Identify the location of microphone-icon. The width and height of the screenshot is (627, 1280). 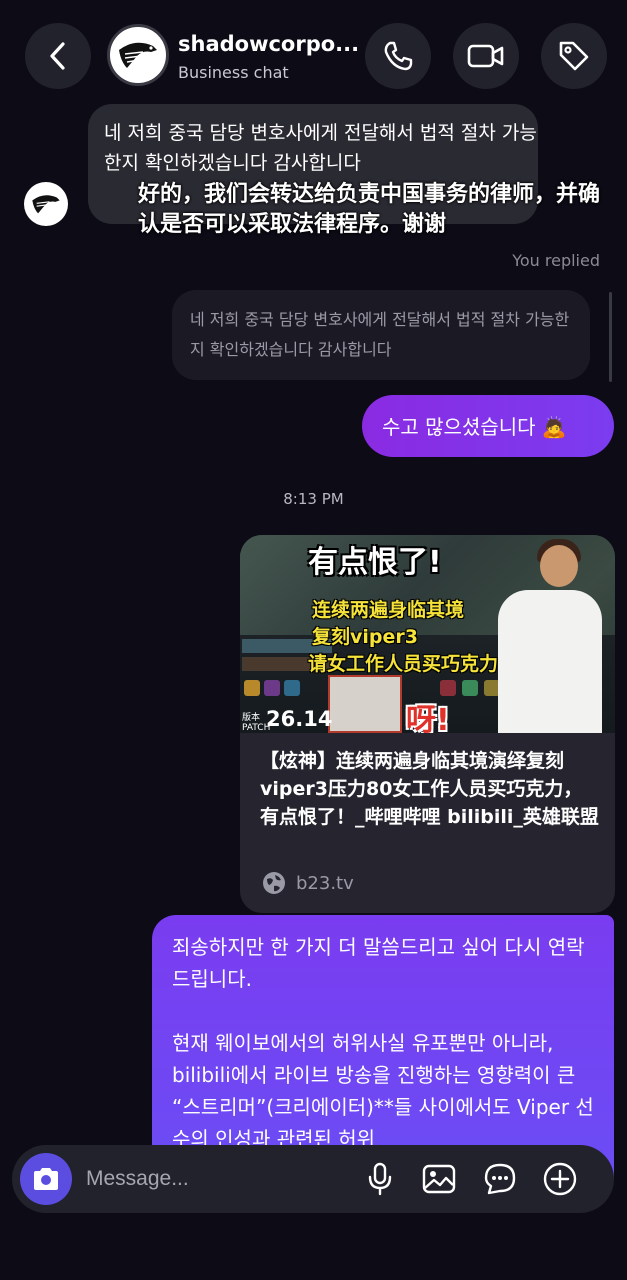
(380, 1179).